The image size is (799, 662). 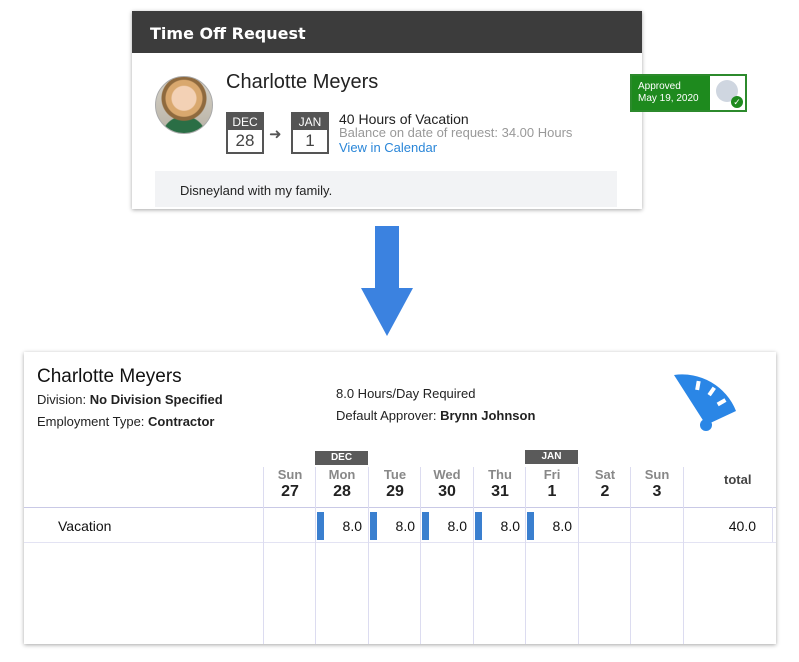 I want to click on balance-text: Balance on date of request: 34.00 Hours, so click(x=456, y=132).